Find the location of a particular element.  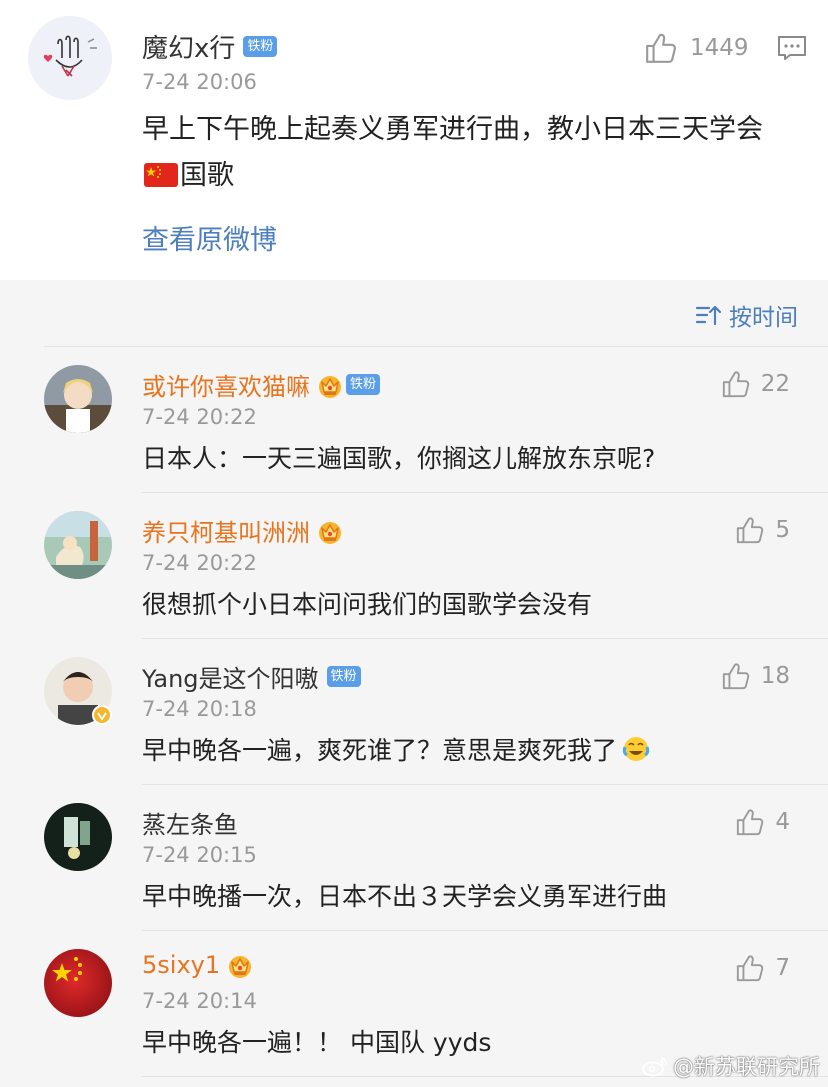

comment-like-button: 22 is located at coordinates (755, 384).